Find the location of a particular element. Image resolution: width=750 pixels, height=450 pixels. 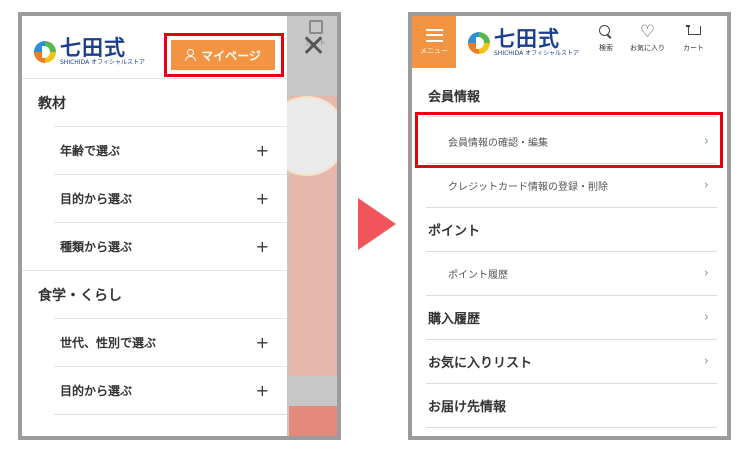

cart-icon is located at coordinates (693, 32).